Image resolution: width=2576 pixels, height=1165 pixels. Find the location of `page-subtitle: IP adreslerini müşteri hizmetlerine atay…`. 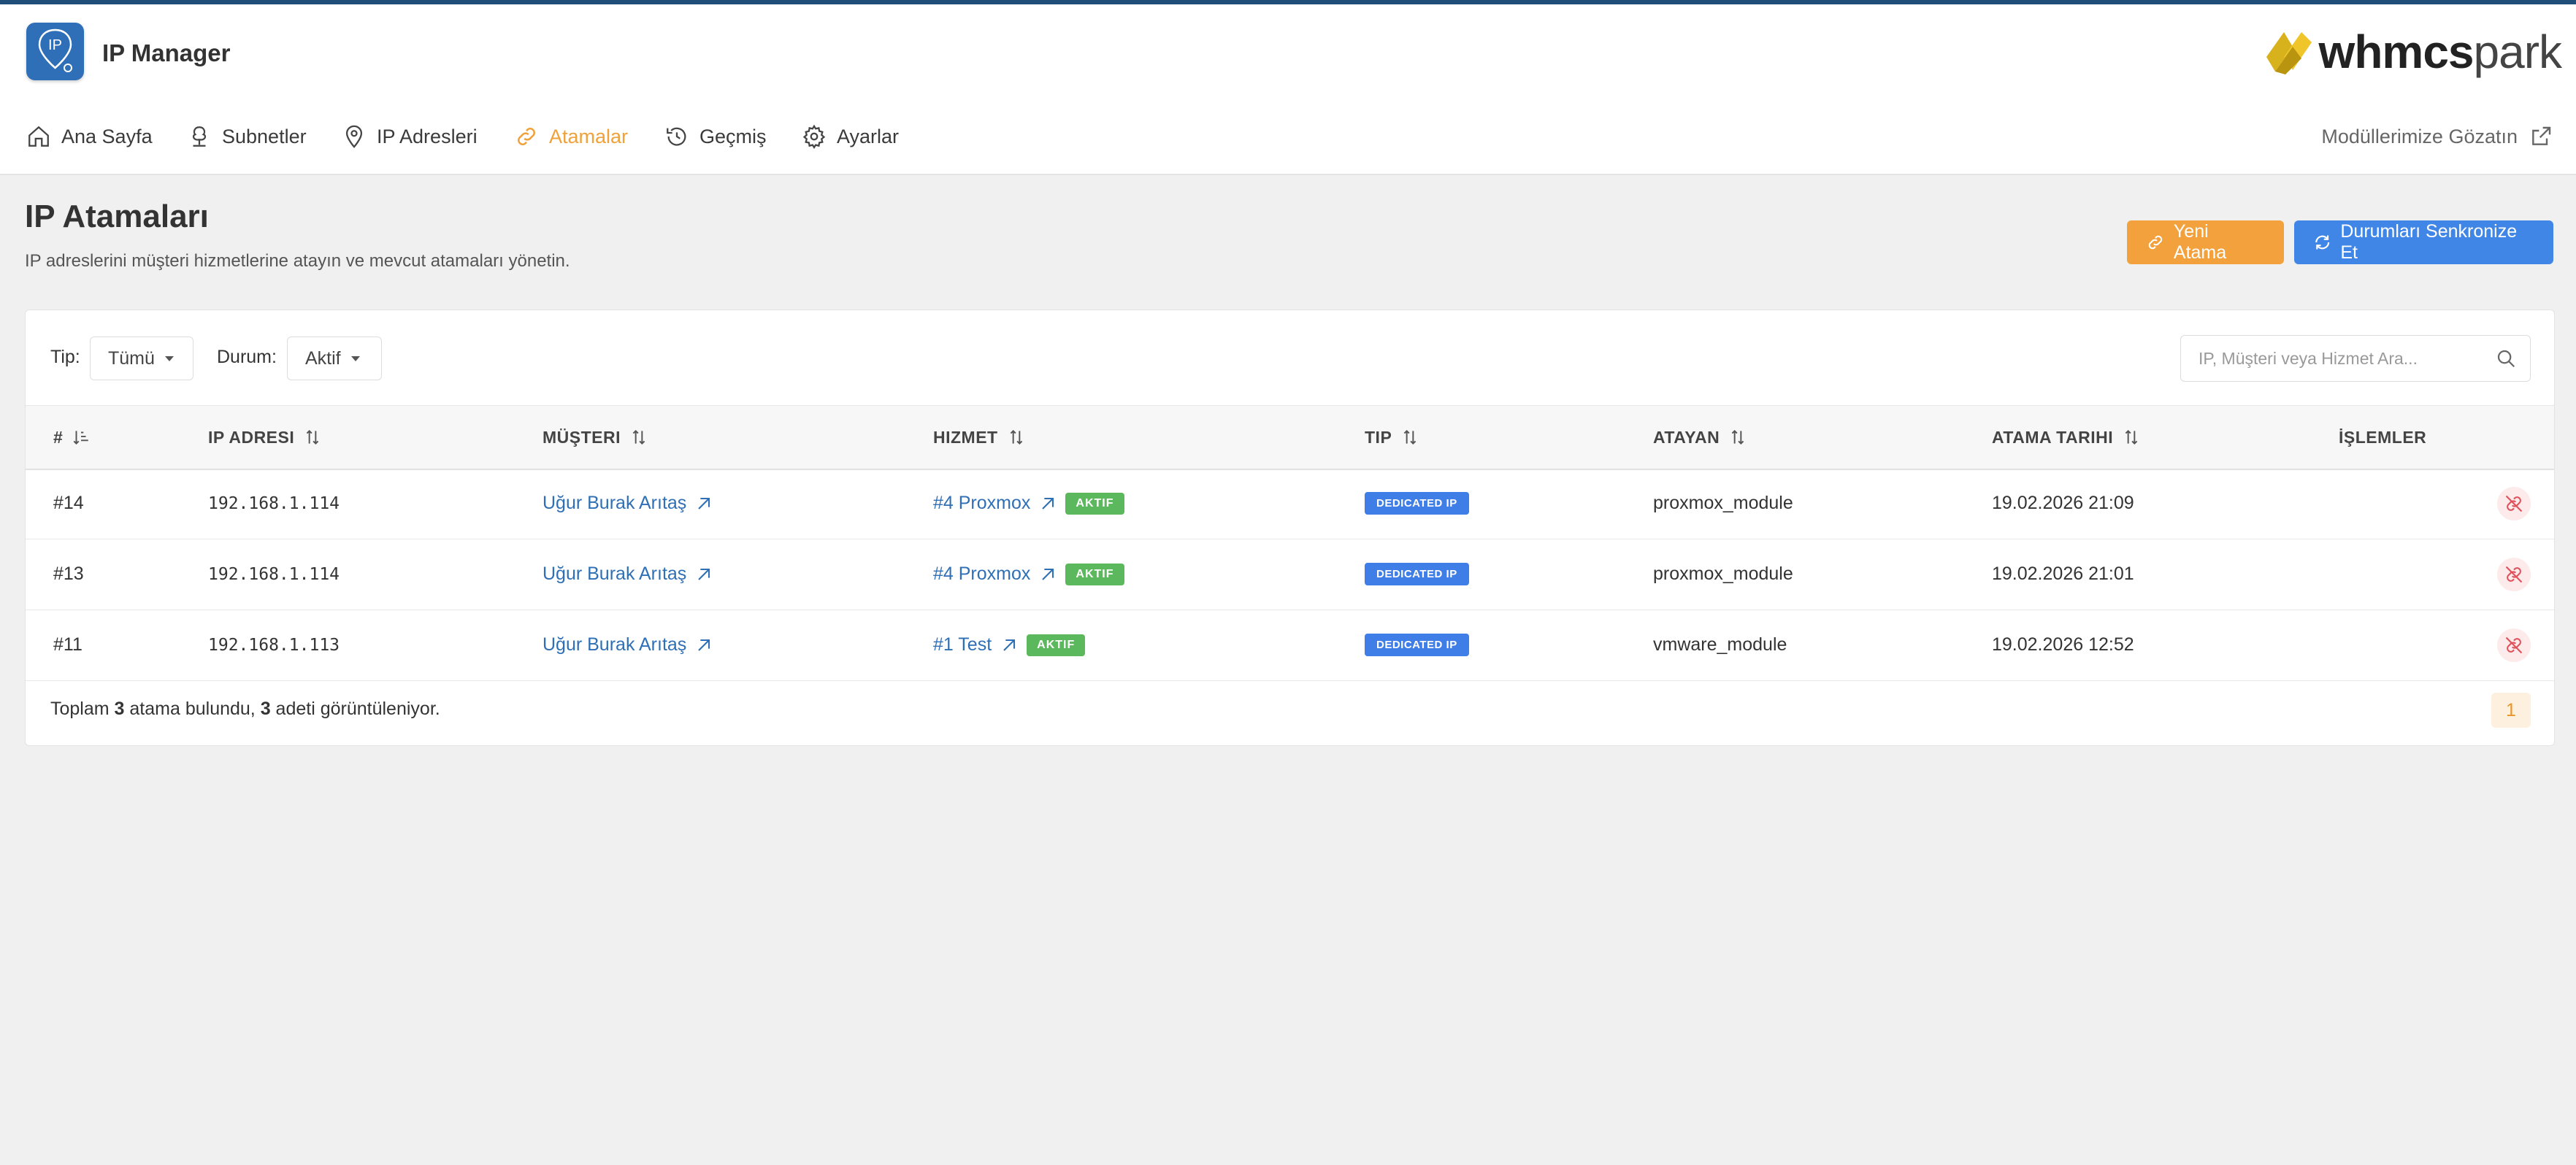

page-subtitle: IP adreslerini müşteri hizmetlerine atay… is located at coordinates (297, 261).